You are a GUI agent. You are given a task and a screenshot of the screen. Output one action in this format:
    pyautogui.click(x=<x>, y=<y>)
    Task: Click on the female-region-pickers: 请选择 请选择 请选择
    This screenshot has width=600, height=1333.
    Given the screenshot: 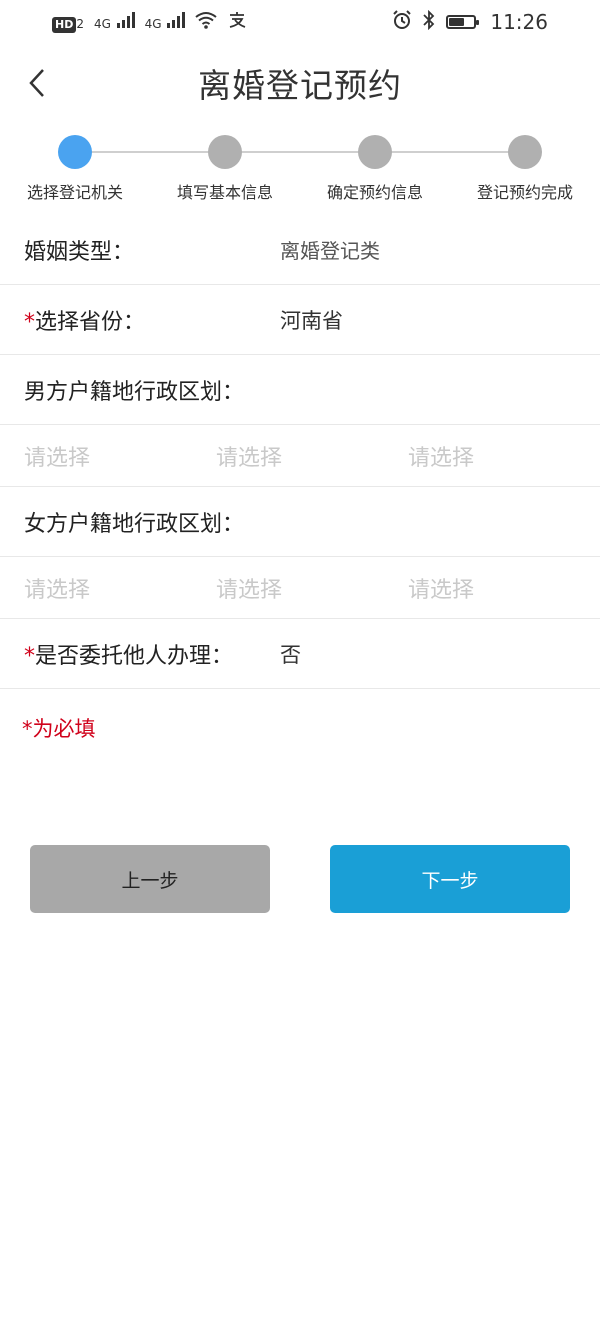 What is the action you would take?
    pyautogui.click(x=300, y=588)
    